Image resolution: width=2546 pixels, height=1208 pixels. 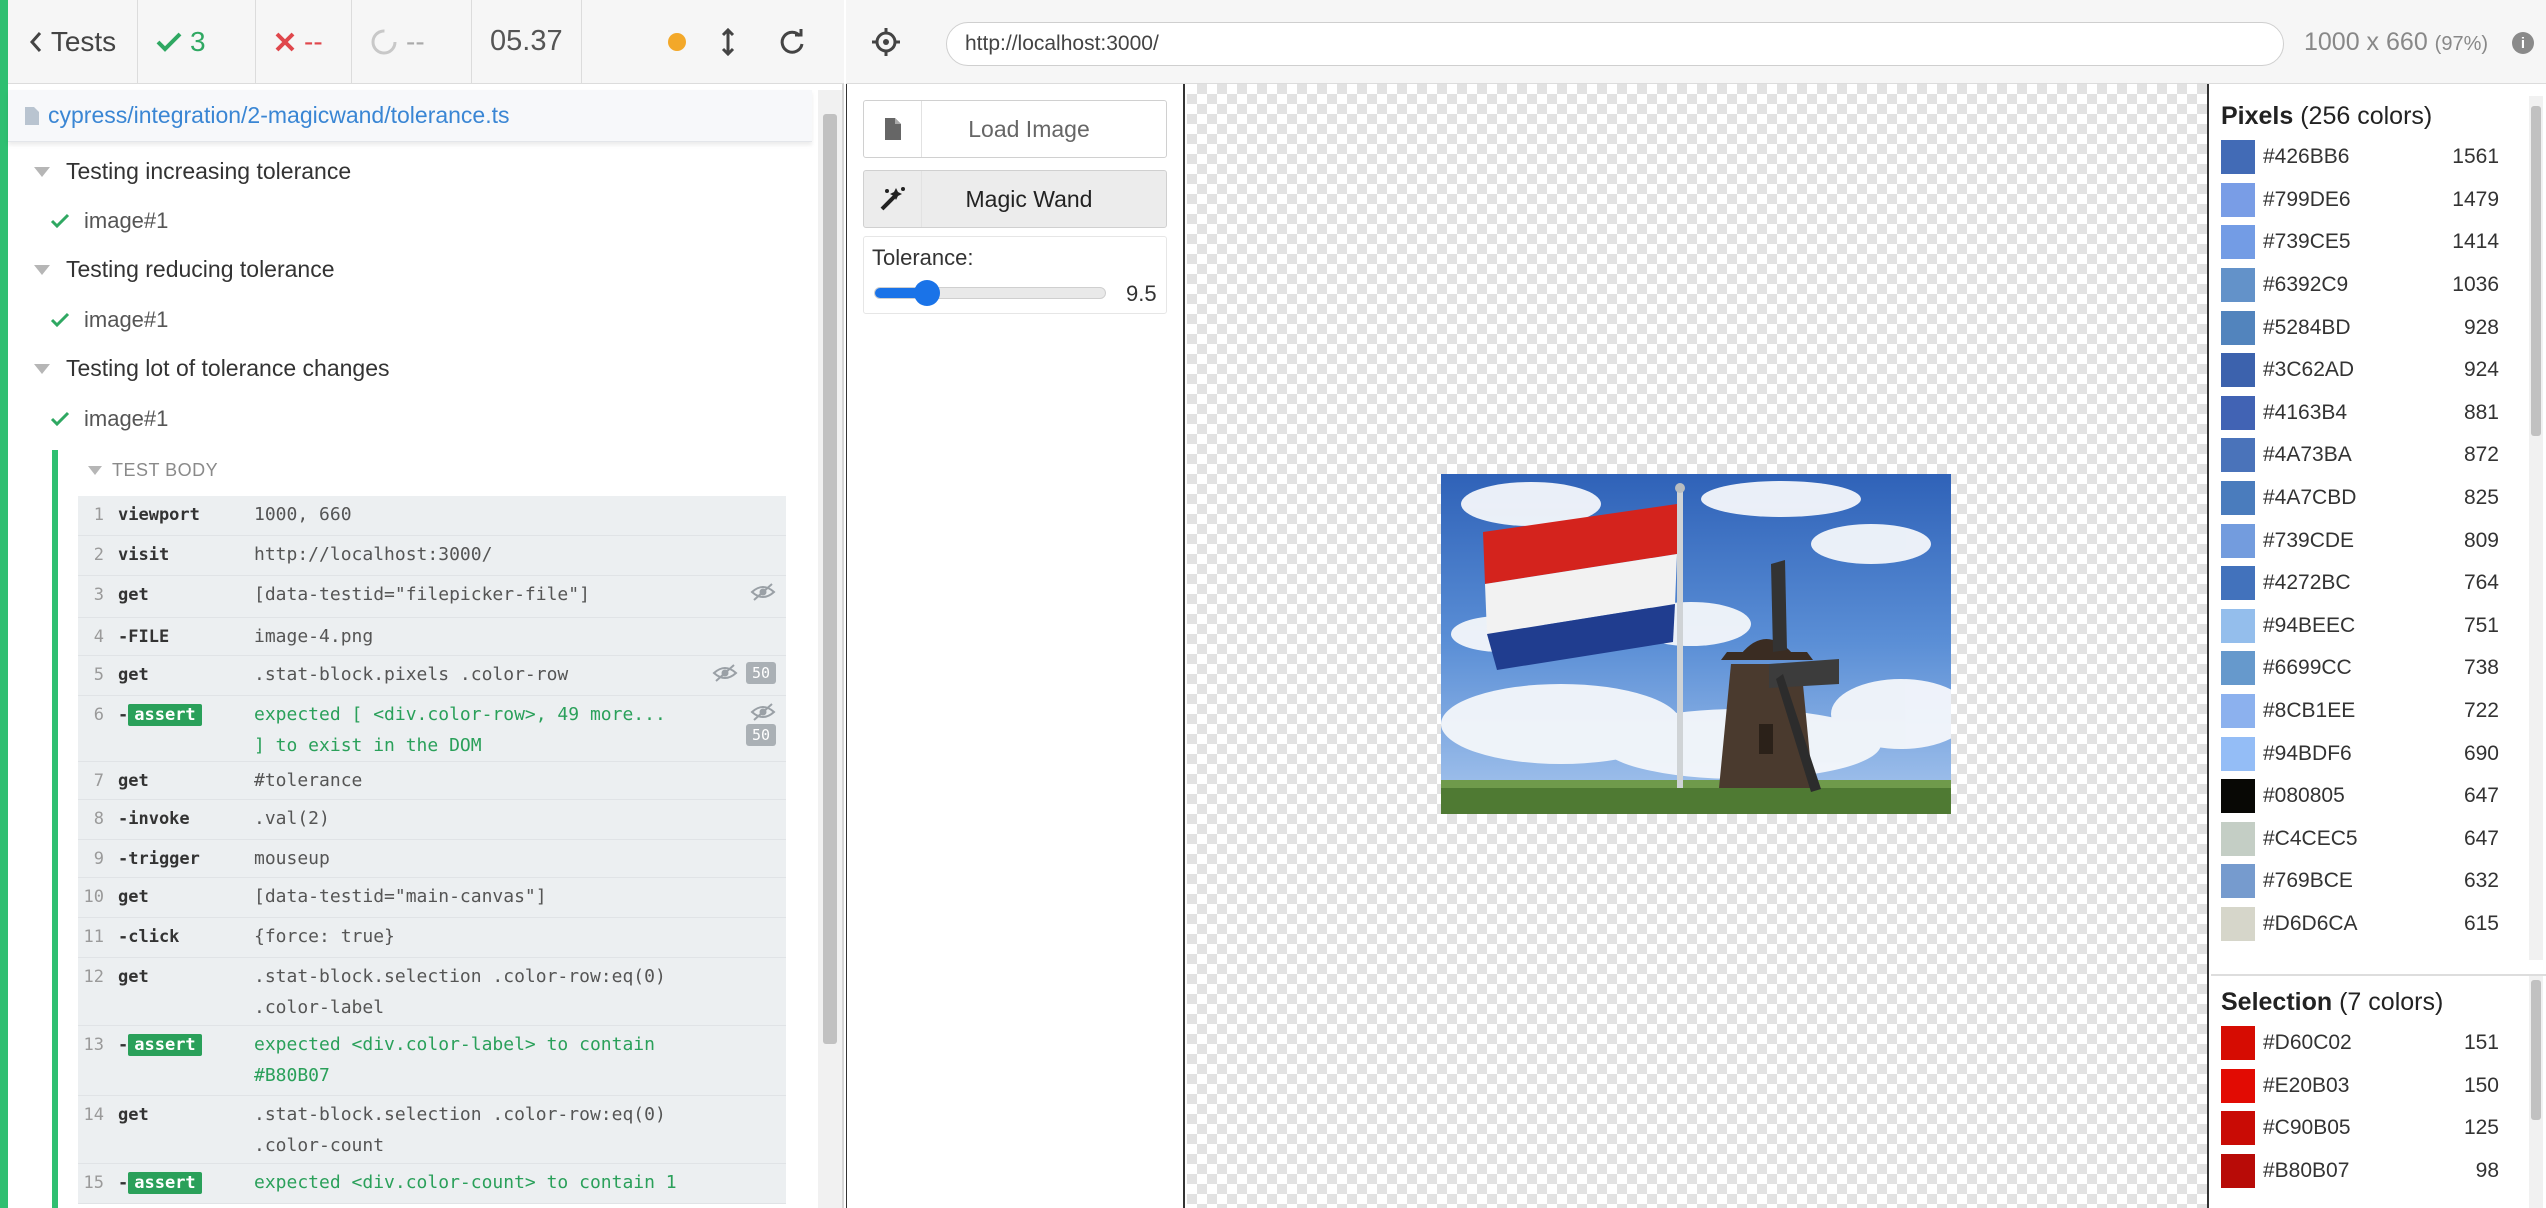 I want to click on url-bar: http://localhost:3000/, so click(x=1615, y=44).